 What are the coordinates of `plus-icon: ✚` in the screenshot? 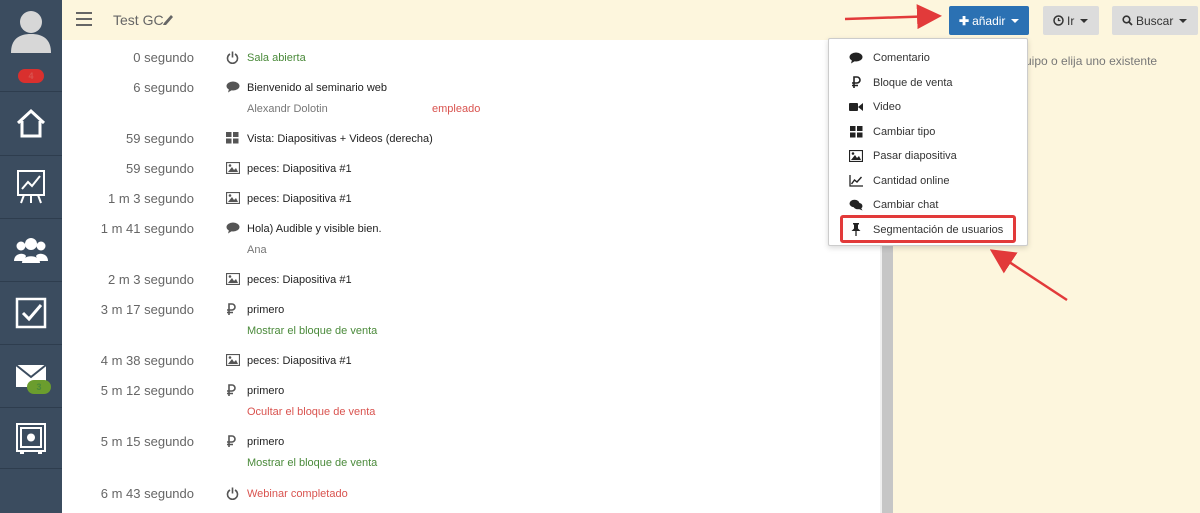 It's located at (964, 20).